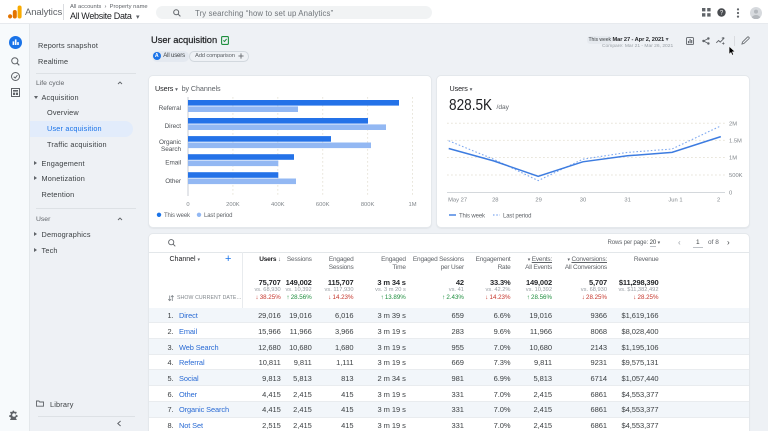 Image resolution: width=768 pixels, height=431 pixels. What do you see at coordinates (538, 200) in the screenshot?
I see `svg-text: 29` at bounding box center [538, 200].